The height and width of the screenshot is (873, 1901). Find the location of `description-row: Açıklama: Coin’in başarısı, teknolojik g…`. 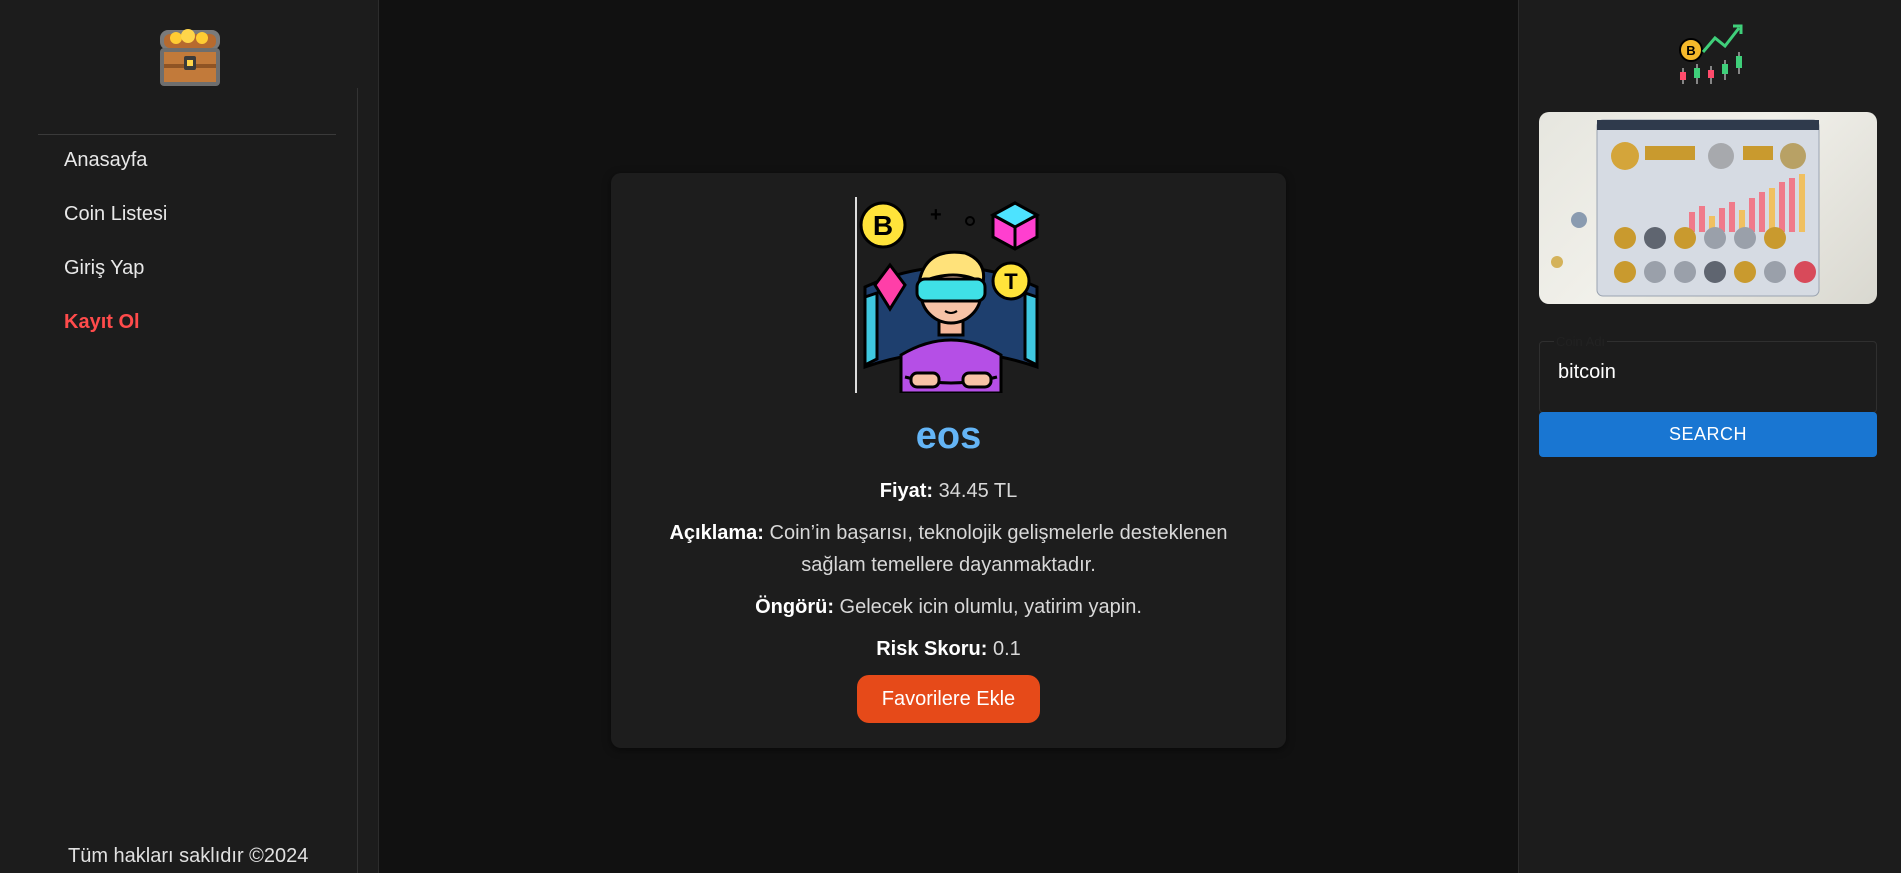

description-row: Açıklama: Coin’in başarısı, teknolojik g… is located at coordinates (948, 549).